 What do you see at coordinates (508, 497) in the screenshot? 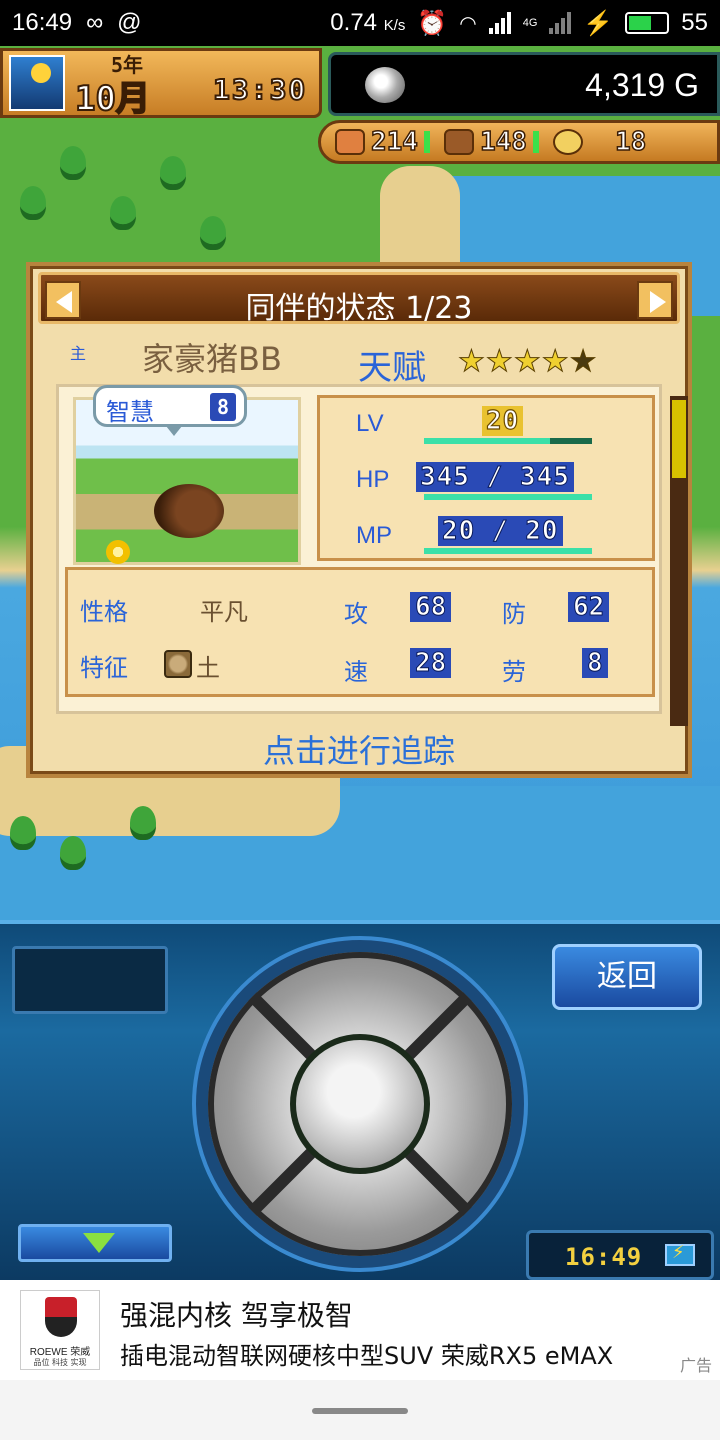
I see `hp-bar` at bounding box center [508, 497].